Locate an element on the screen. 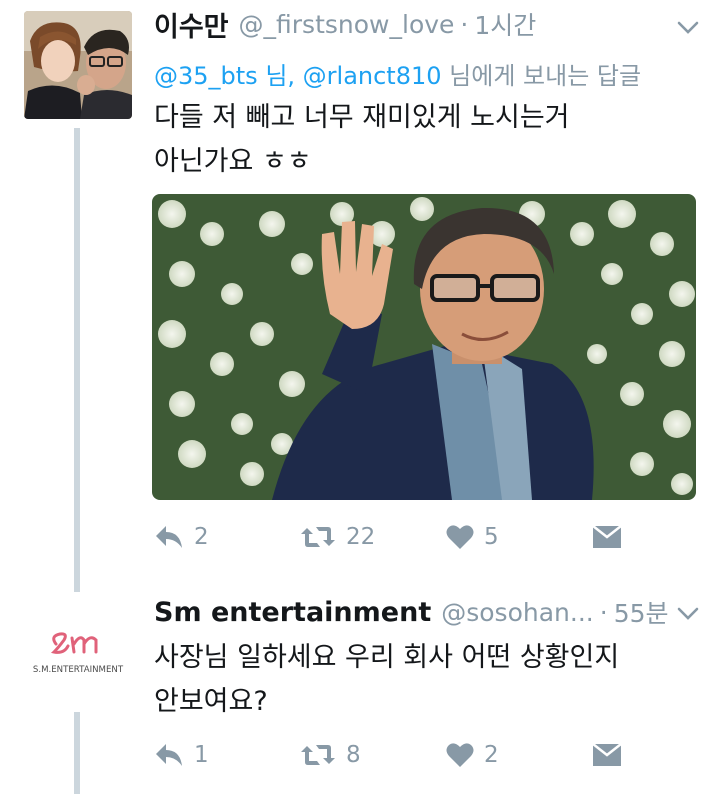 This screenshot has height=794, width=720. tweet-actions: 2 22 5 is located at coordinates (389, 537).